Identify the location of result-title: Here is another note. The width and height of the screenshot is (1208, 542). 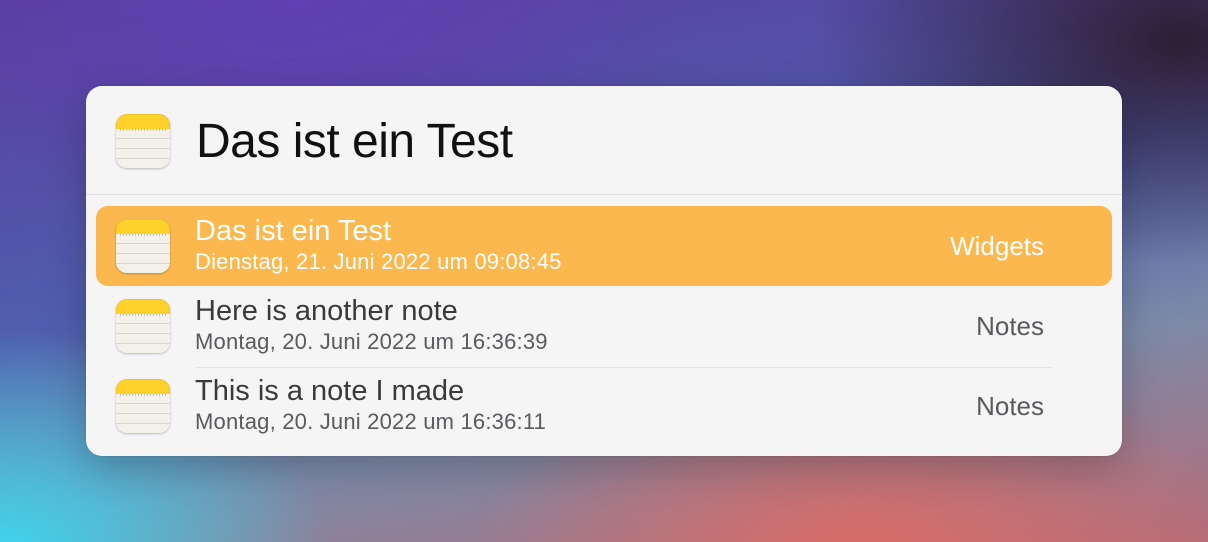
(326, 311).